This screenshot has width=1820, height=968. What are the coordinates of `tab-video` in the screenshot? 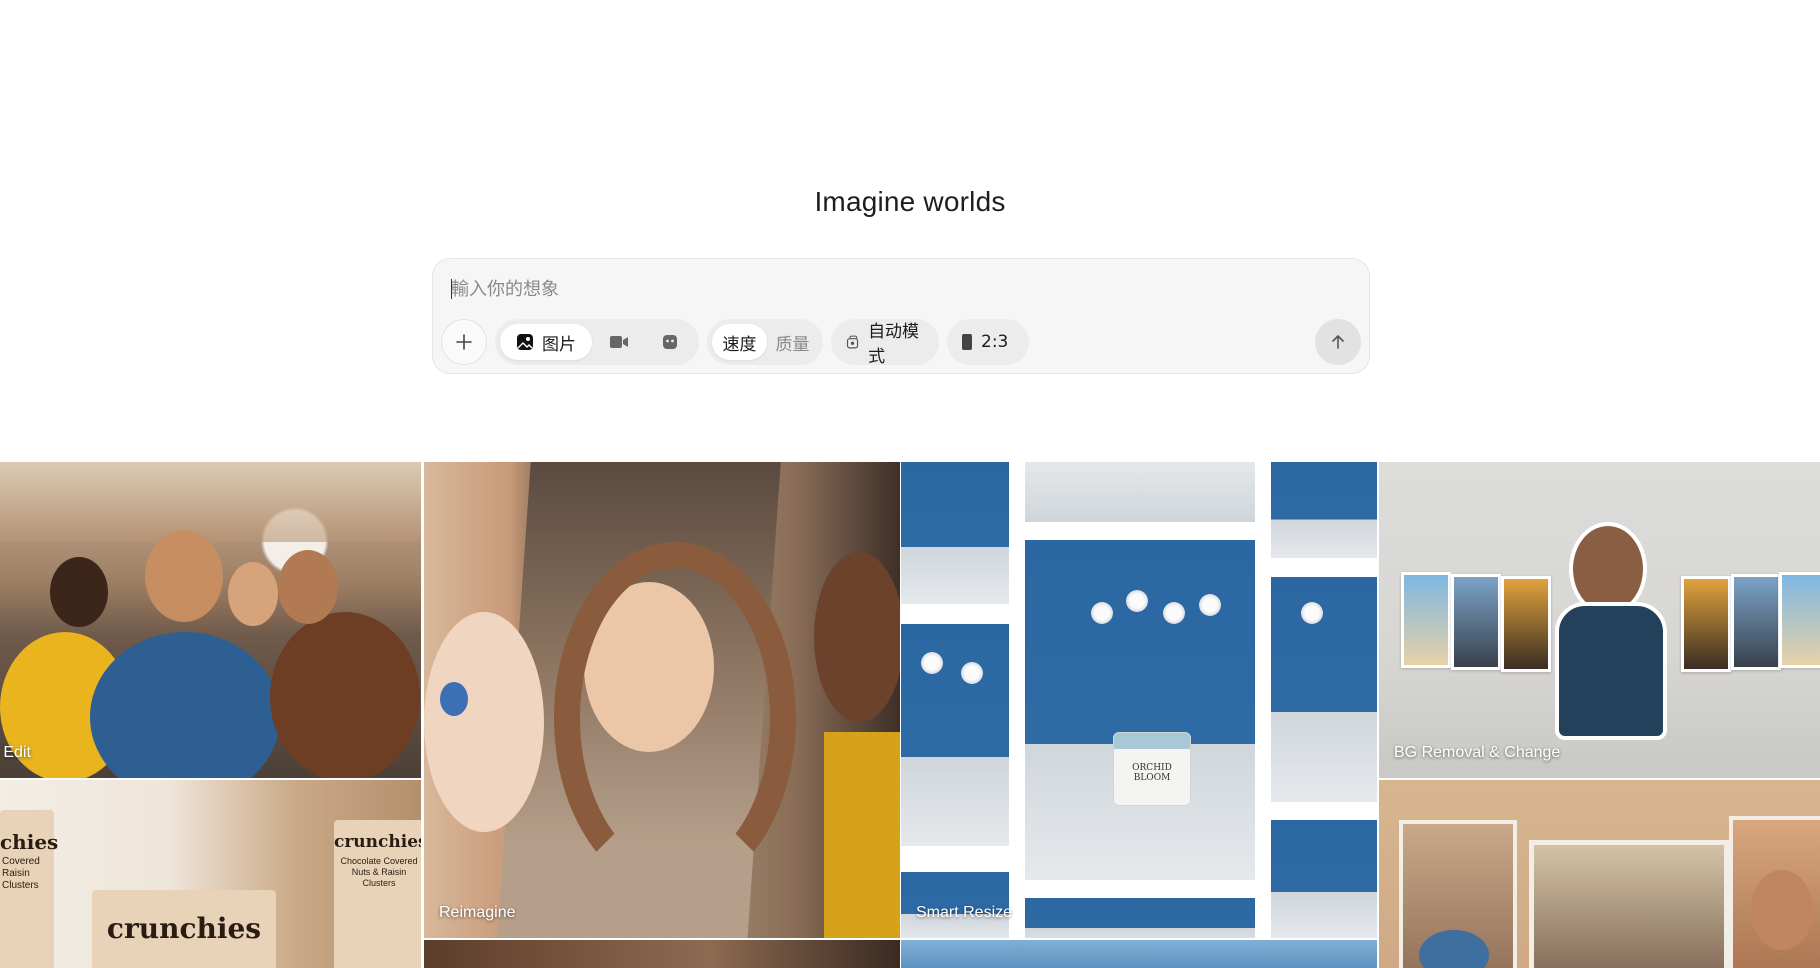 It's located at (619, 342).